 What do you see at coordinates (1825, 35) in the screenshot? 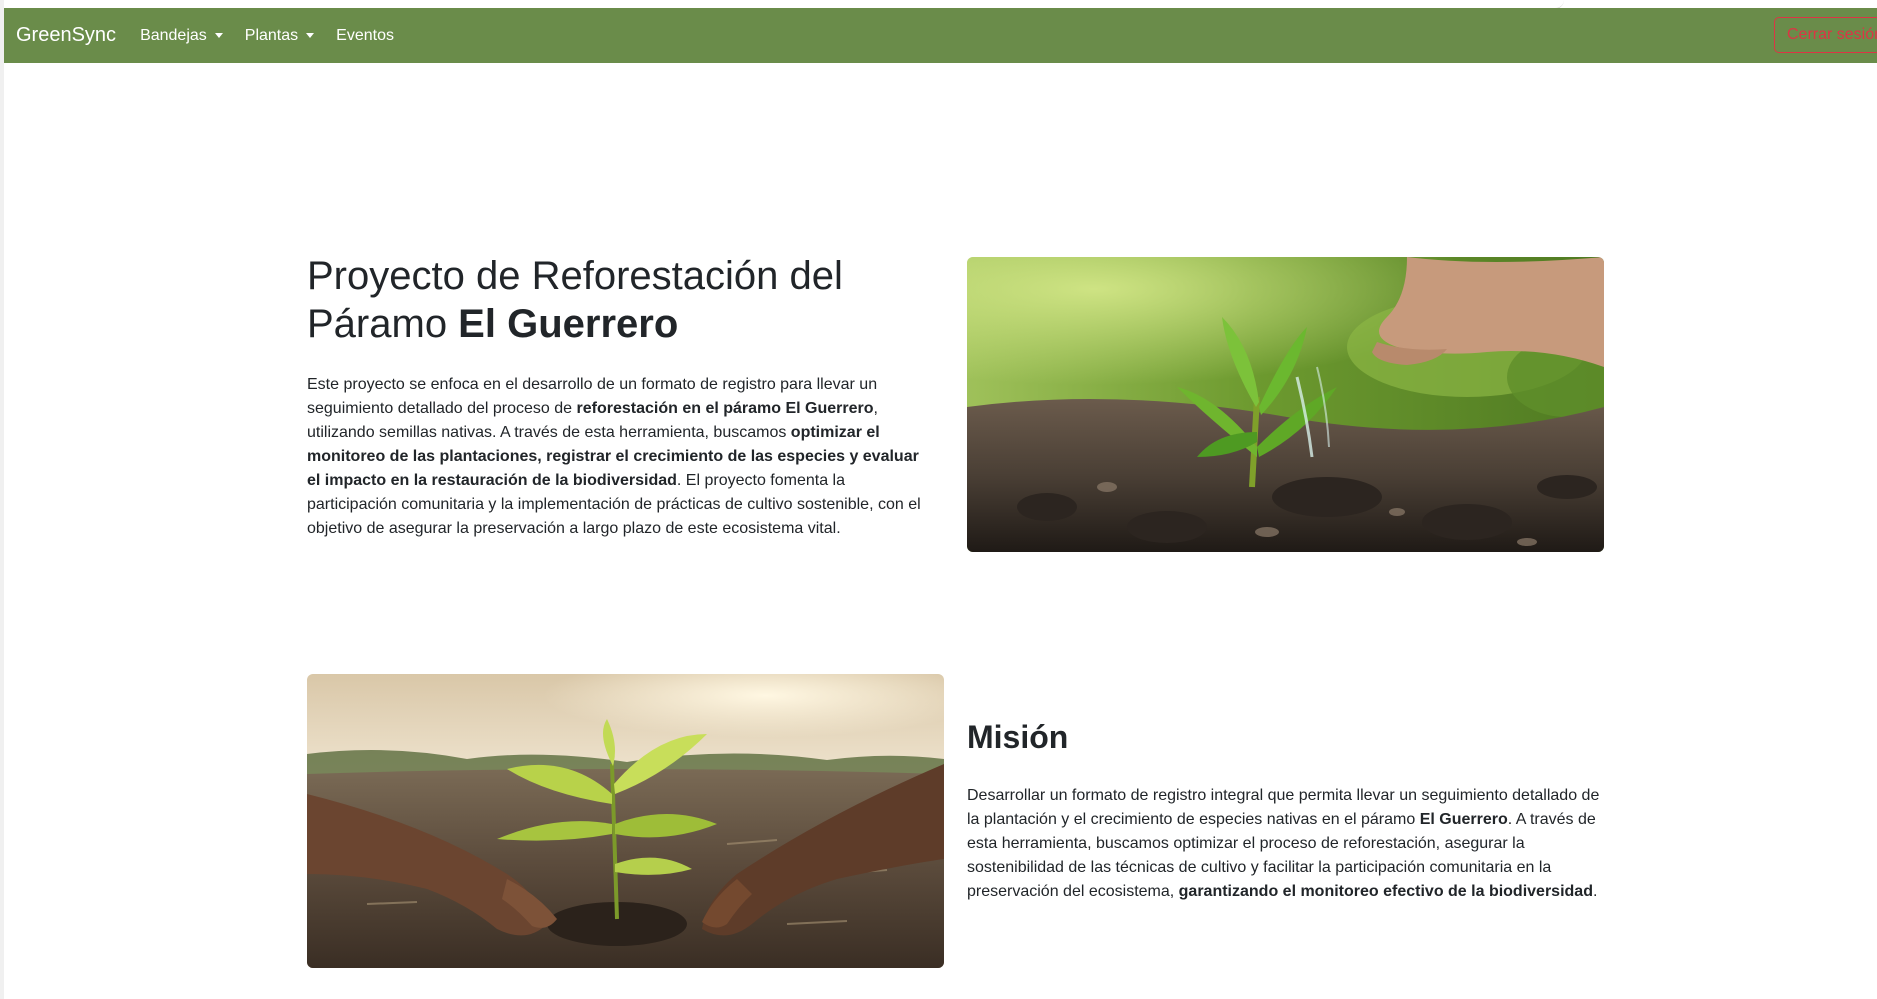
I see `logout-button: Cerrar sesión` at bounding box center [1825, 35].